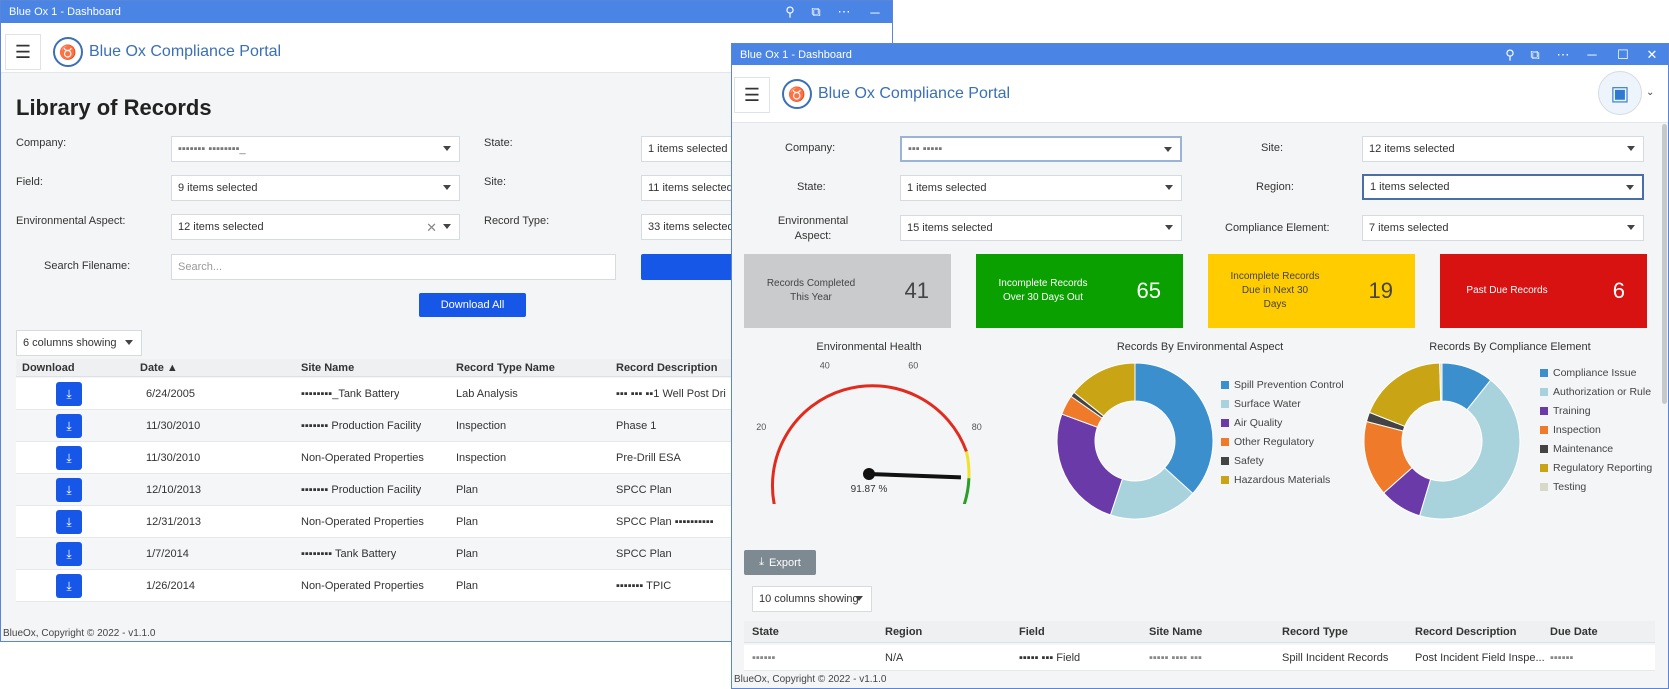 The image size is (1669, 689). What do you see at coordinates (315, 227) in the screenshot?
I see `aspect-select: 12 items selected ✕` at bounding box center [315, 227].